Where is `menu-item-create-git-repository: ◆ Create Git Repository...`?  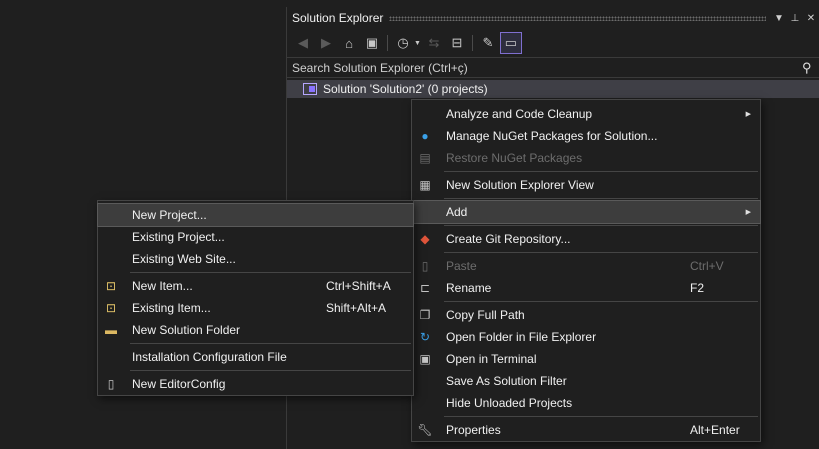
menu-item-create-git-repository: ◆ Create Git Repository... is located at coordinates (586, 239).